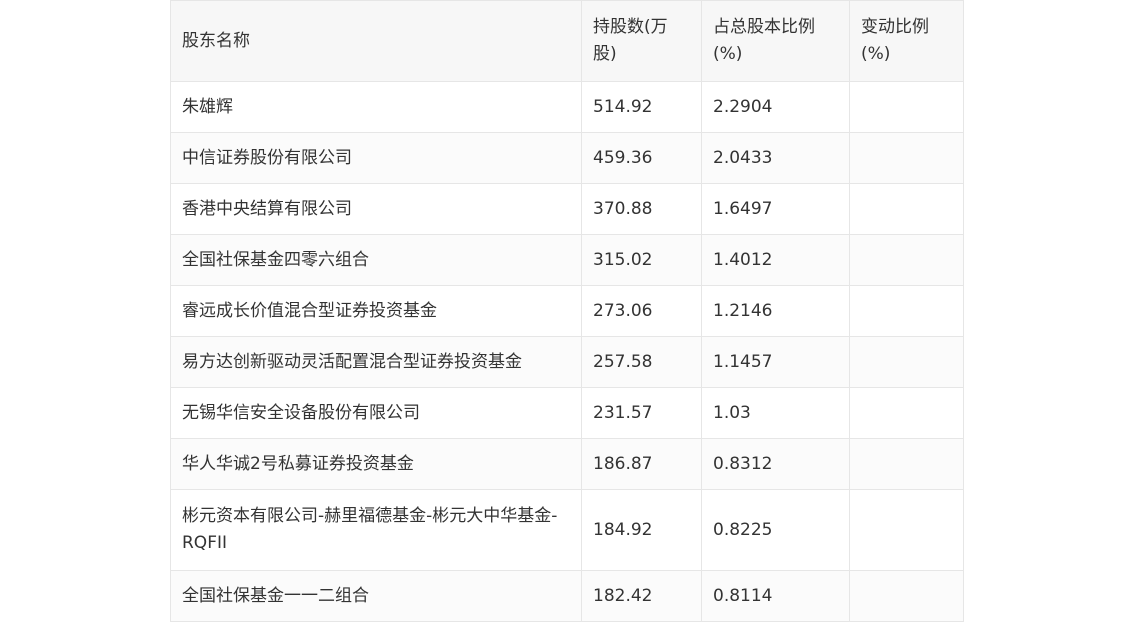 The width and height of the screenshot is (1134, 632). I want to click on table-row: 全国社保基金四零六组合 315.02 1.4012, so click(567, 260).